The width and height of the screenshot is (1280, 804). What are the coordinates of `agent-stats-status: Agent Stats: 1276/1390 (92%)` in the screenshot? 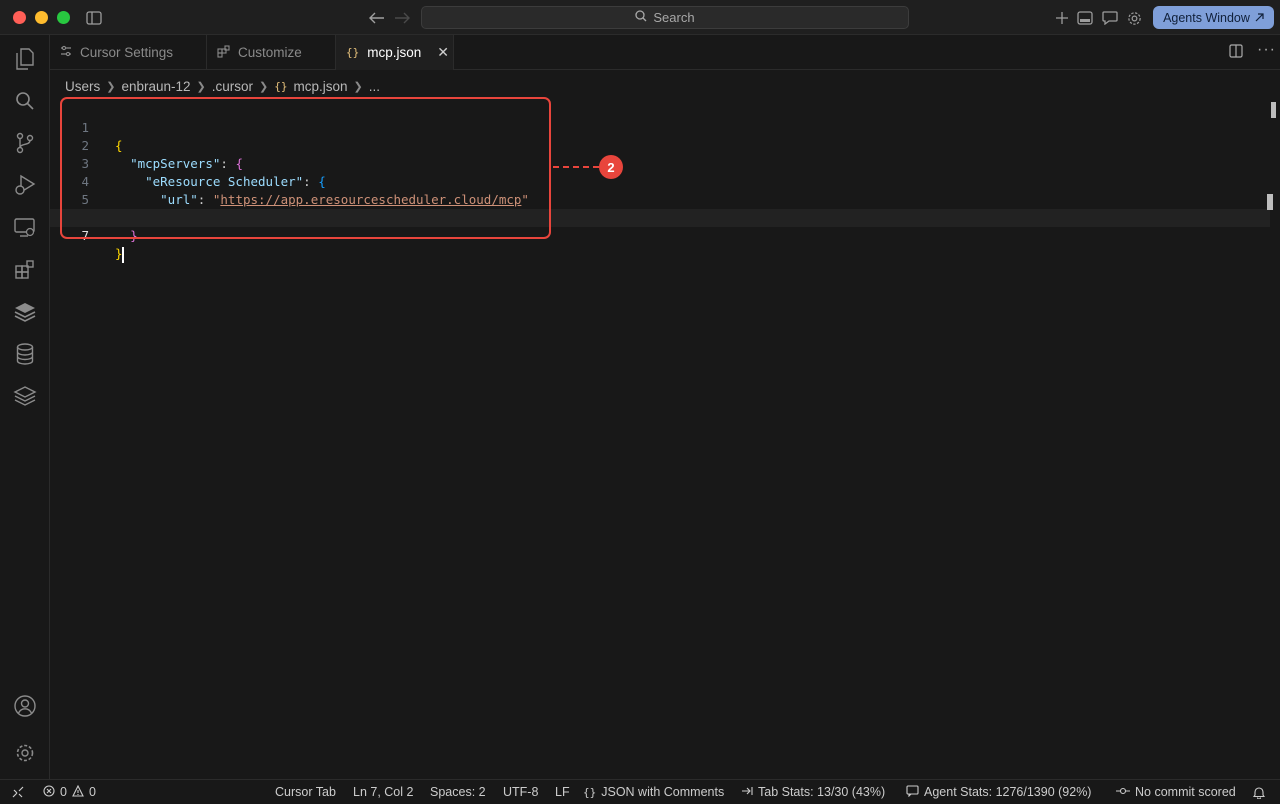 It's located at (998, 792).